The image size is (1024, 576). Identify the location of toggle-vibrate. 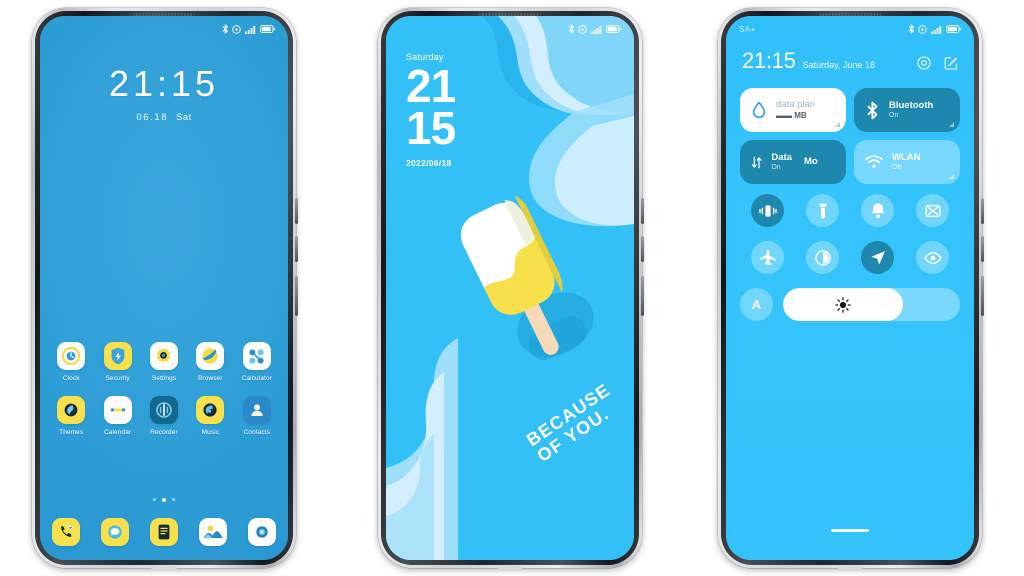
(767, 210).